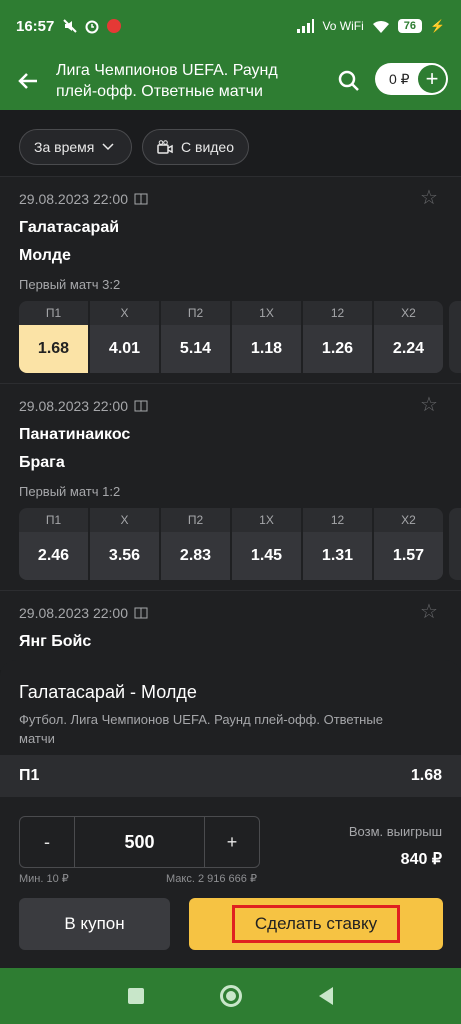 The image size is (461, 1024). What do you see at coordinates (45, 255) in the screenshot?
I see `team-away: Молде` at bounding box center [45, 255].